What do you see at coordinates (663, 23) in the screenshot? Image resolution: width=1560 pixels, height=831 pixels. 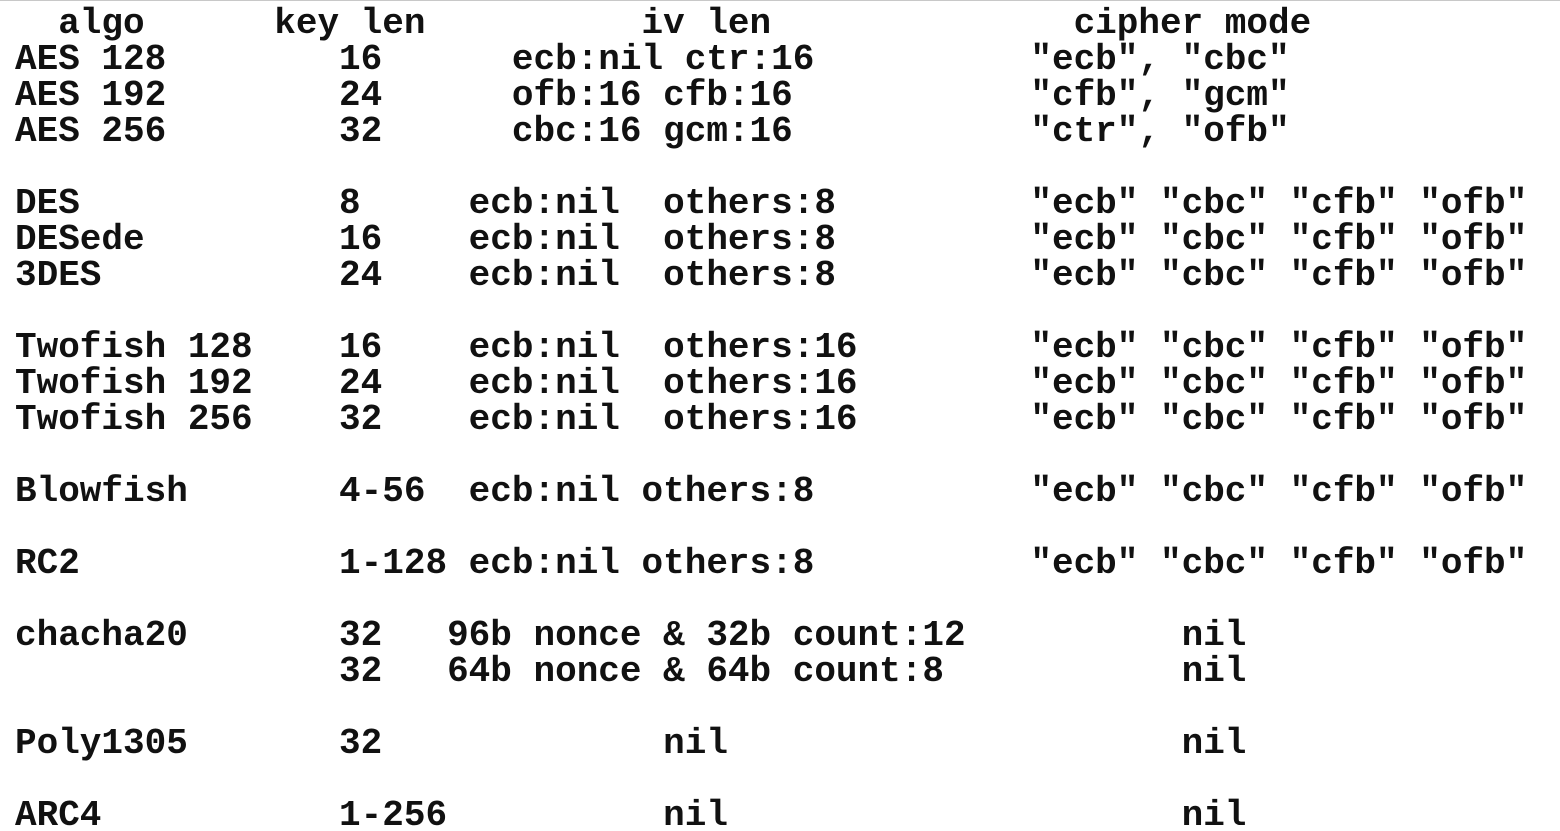 I see `table-header: algo key len iv len cipher mode` at bounding box center [663, 23].